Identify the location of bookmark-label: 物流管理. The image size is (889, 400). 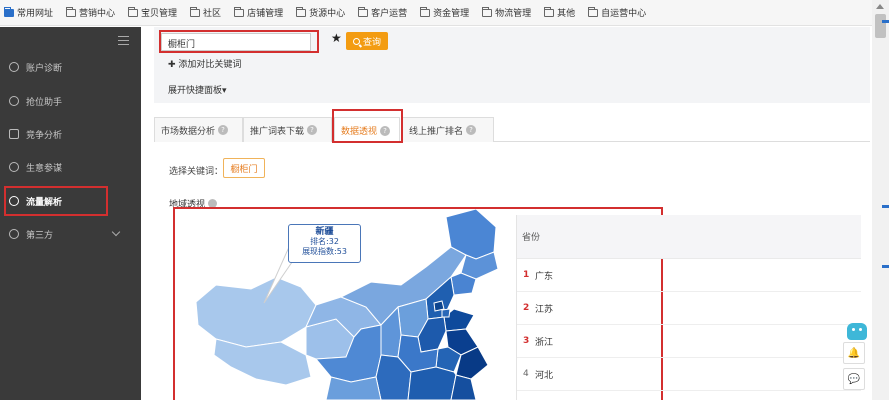
(513, 14).